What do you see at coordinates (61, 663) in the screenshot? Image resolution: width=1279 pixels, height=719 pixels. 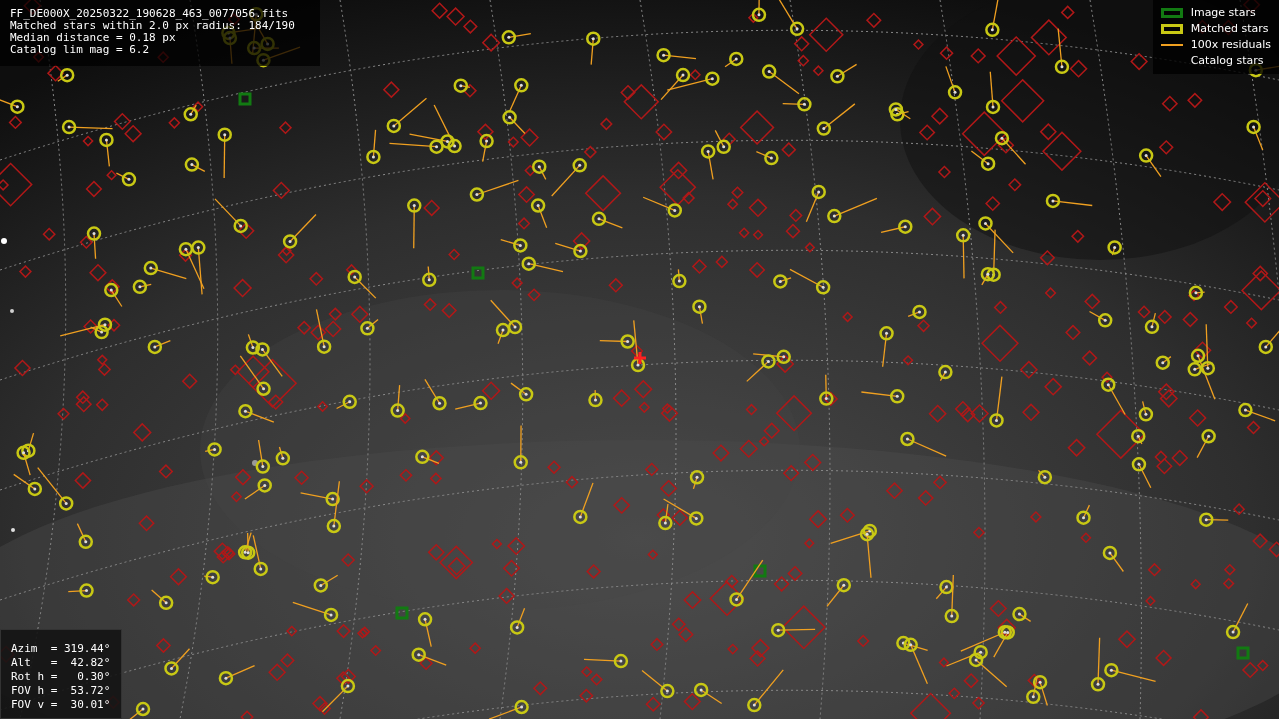 I see `pointing-text: Alt = 42.82°` at bounding box center [61, 663].